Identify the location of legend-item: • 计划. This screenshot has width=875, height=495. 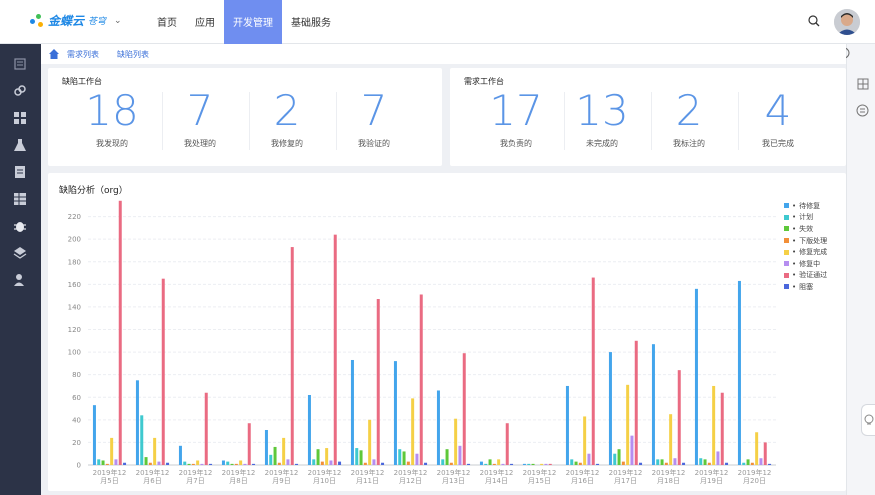
(805, 218).